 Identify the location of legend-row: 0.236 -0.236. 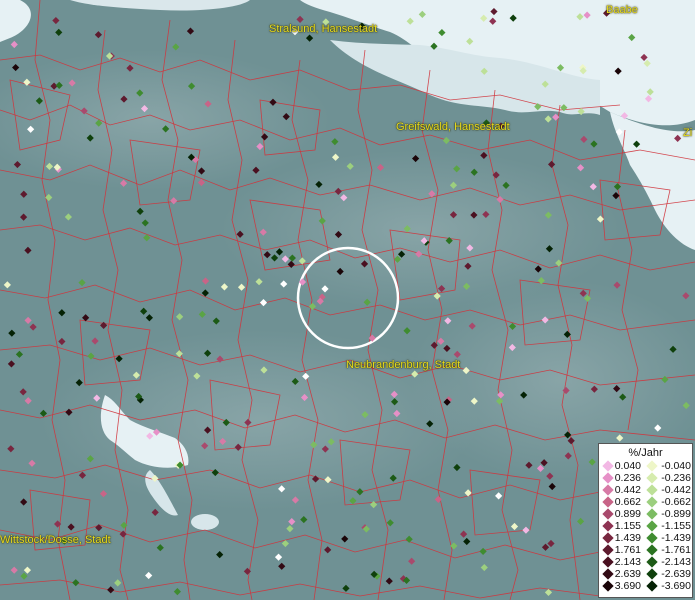
(645, 478).